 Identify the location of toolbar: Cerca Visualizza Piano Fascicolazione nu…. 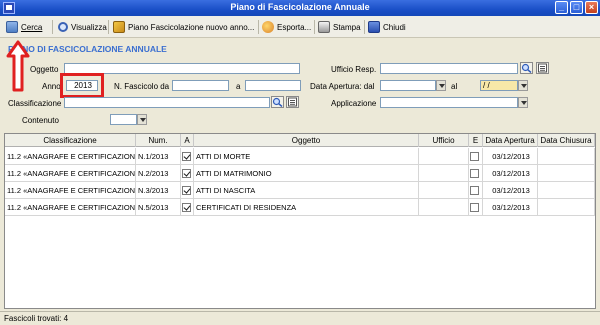
(300, 27).